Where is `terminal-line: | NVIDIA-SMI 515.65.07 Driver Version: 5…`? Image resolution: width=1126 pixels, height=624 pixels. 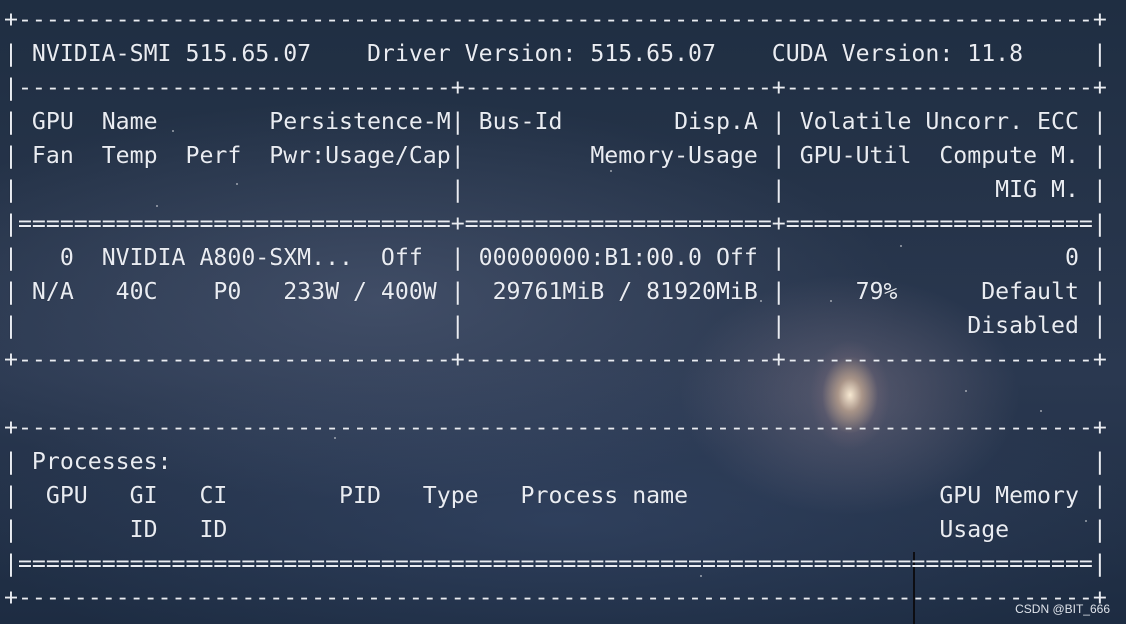
terminal-line: | NVIDIA-SMI 515.65.07 Driver Version: 5… is located at coordinates (555, 53).